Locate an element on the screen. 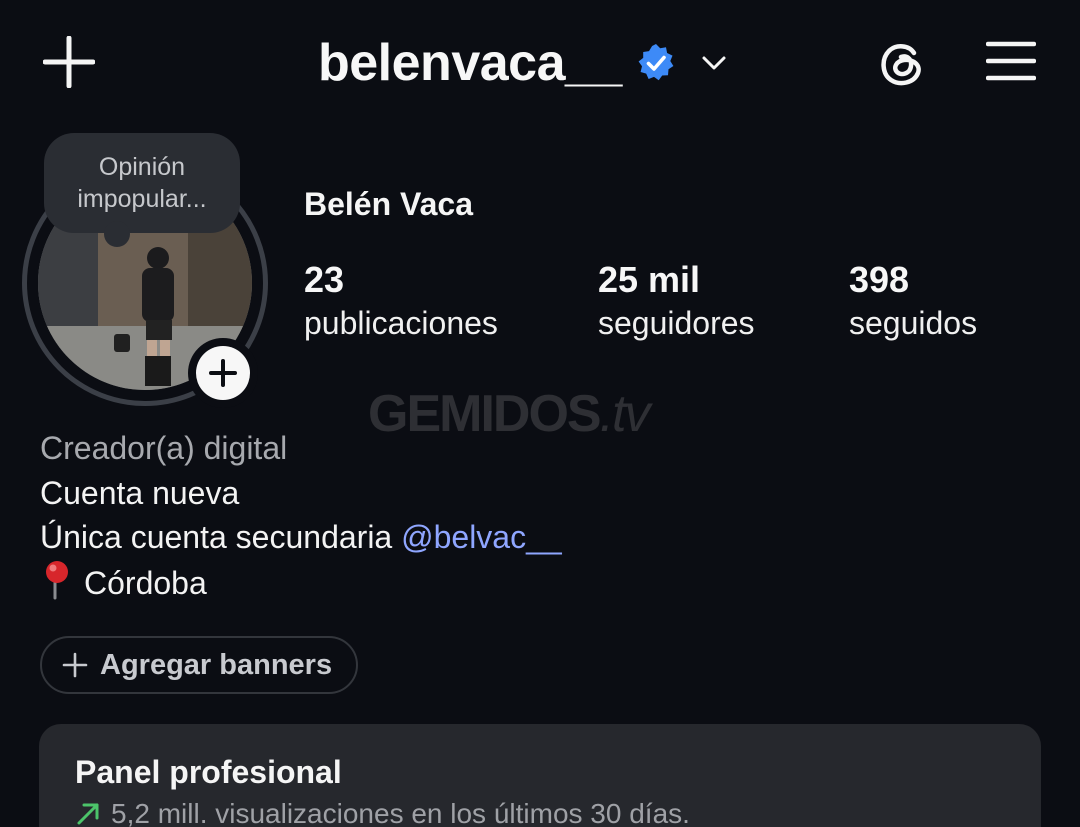  add-banners-button: Agregar banners is located at coordinates (199, 665).